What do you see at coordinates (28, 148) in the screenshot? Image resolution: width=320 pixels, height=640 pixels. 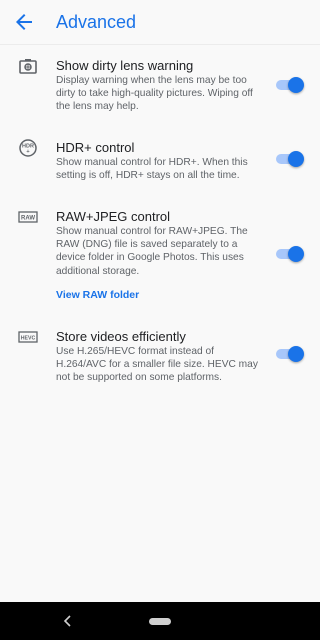 I see `hdr-plus-icon: HDR +` at bounding box center [28, 148].